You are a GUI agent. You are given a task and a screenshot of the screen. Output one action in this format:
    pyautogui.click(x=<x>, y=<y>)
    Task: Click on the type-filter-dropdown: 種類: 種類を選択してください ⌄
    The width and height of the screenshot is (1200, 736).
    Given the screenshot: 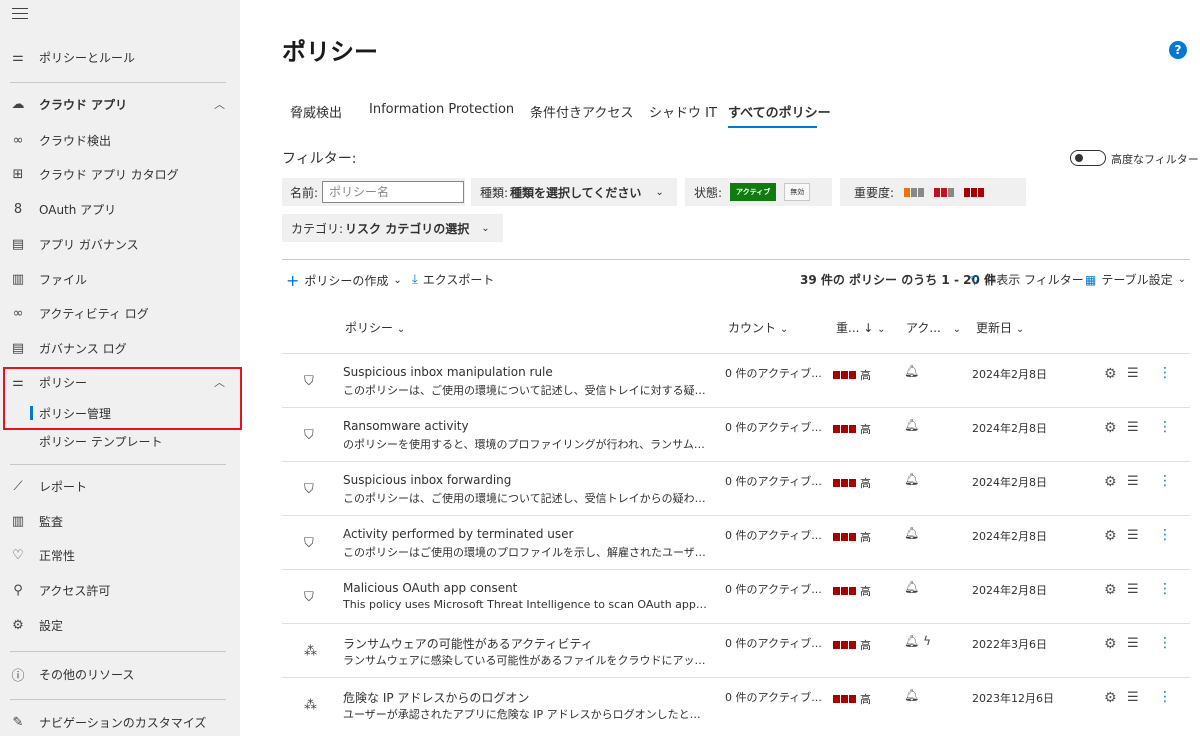 What is the action you would take?
    pyautogui.click(x=574, y=192)
    